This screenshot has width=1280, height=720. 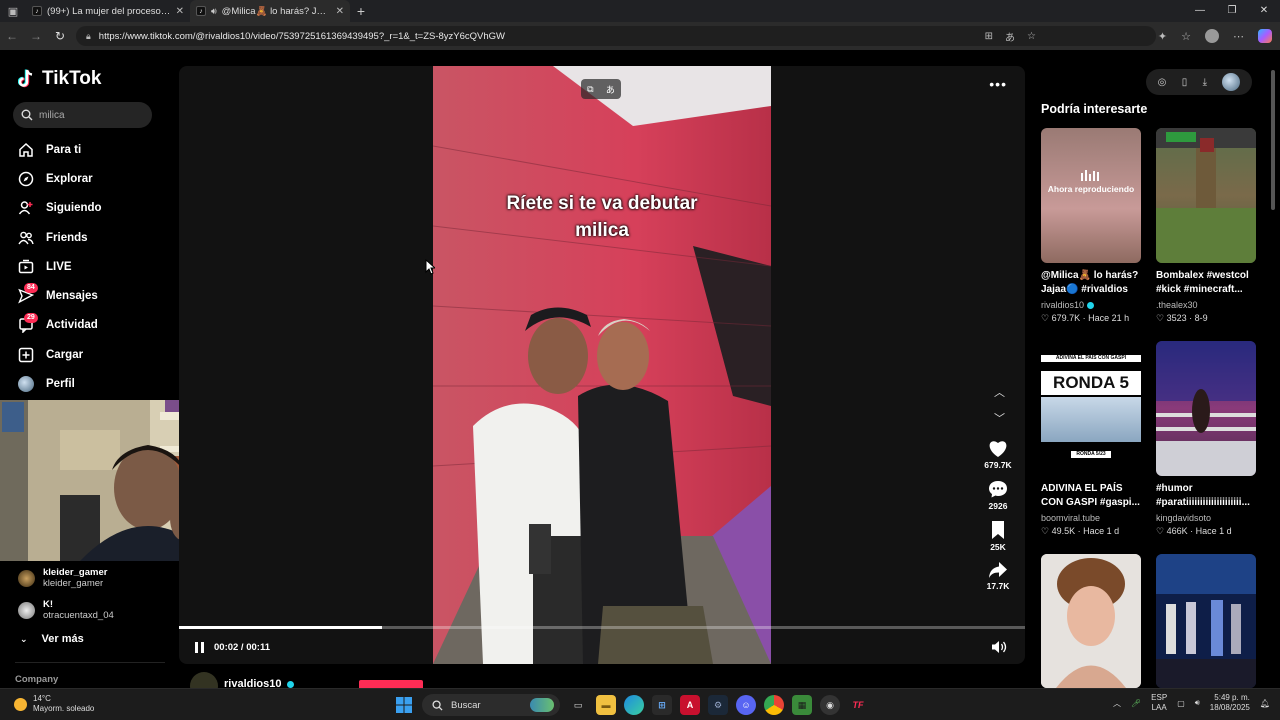 I want to click on browser-profile-avatar, so click(x=1212, y=36).